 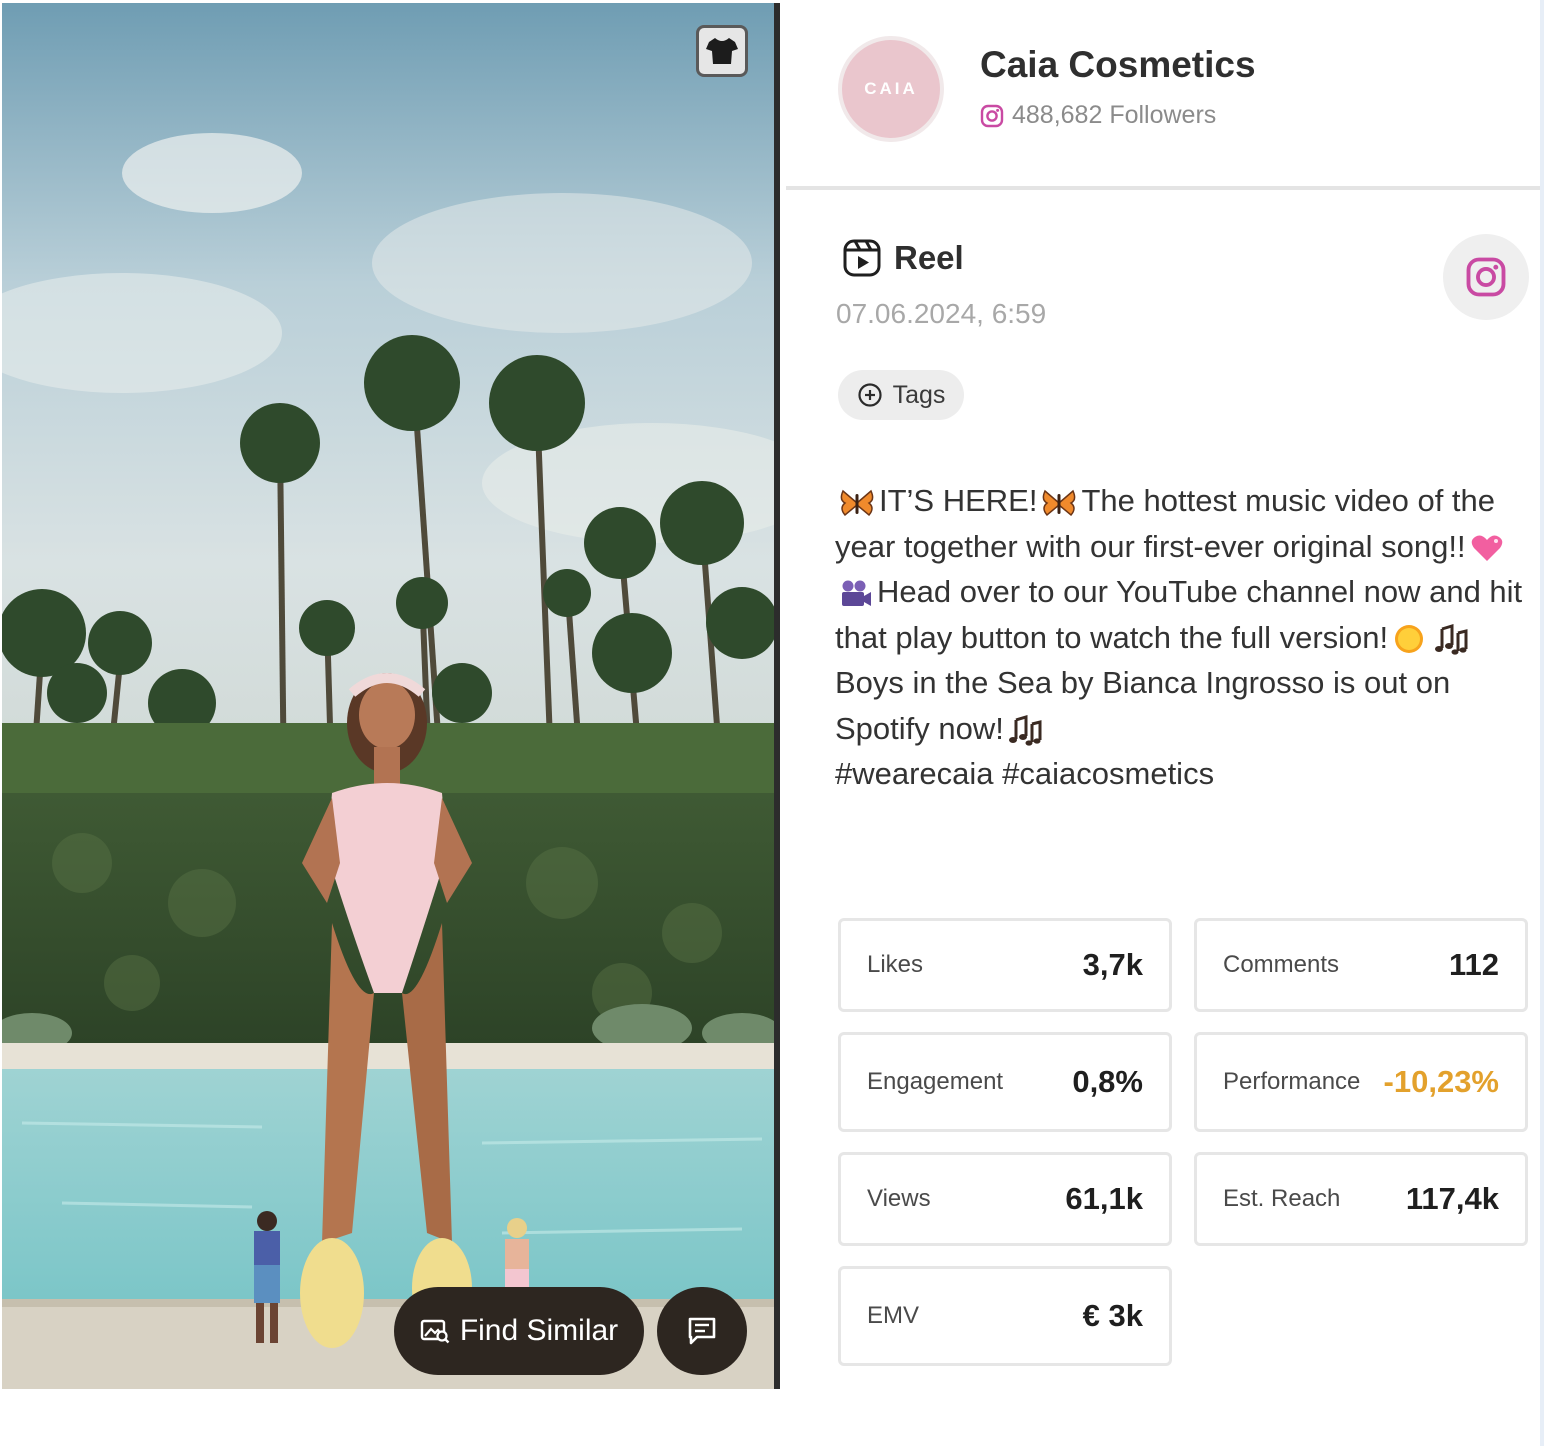 I want to click on caption-hashtags: #wearecaia #caiacosmetics, so click(x=1025, y=773).